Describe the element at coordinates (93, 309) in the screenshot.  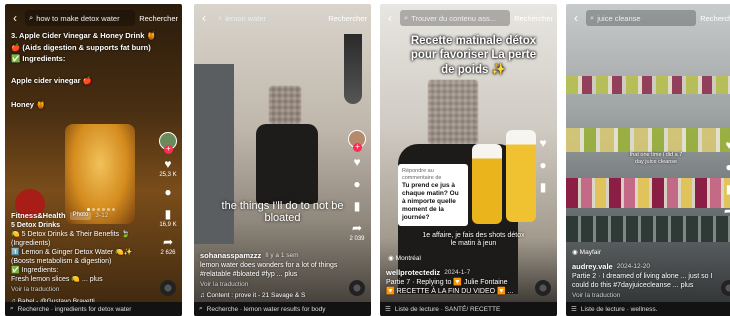
I see `related-search-bar: ⌕ Recherche · ingredients for detox water` at that location.